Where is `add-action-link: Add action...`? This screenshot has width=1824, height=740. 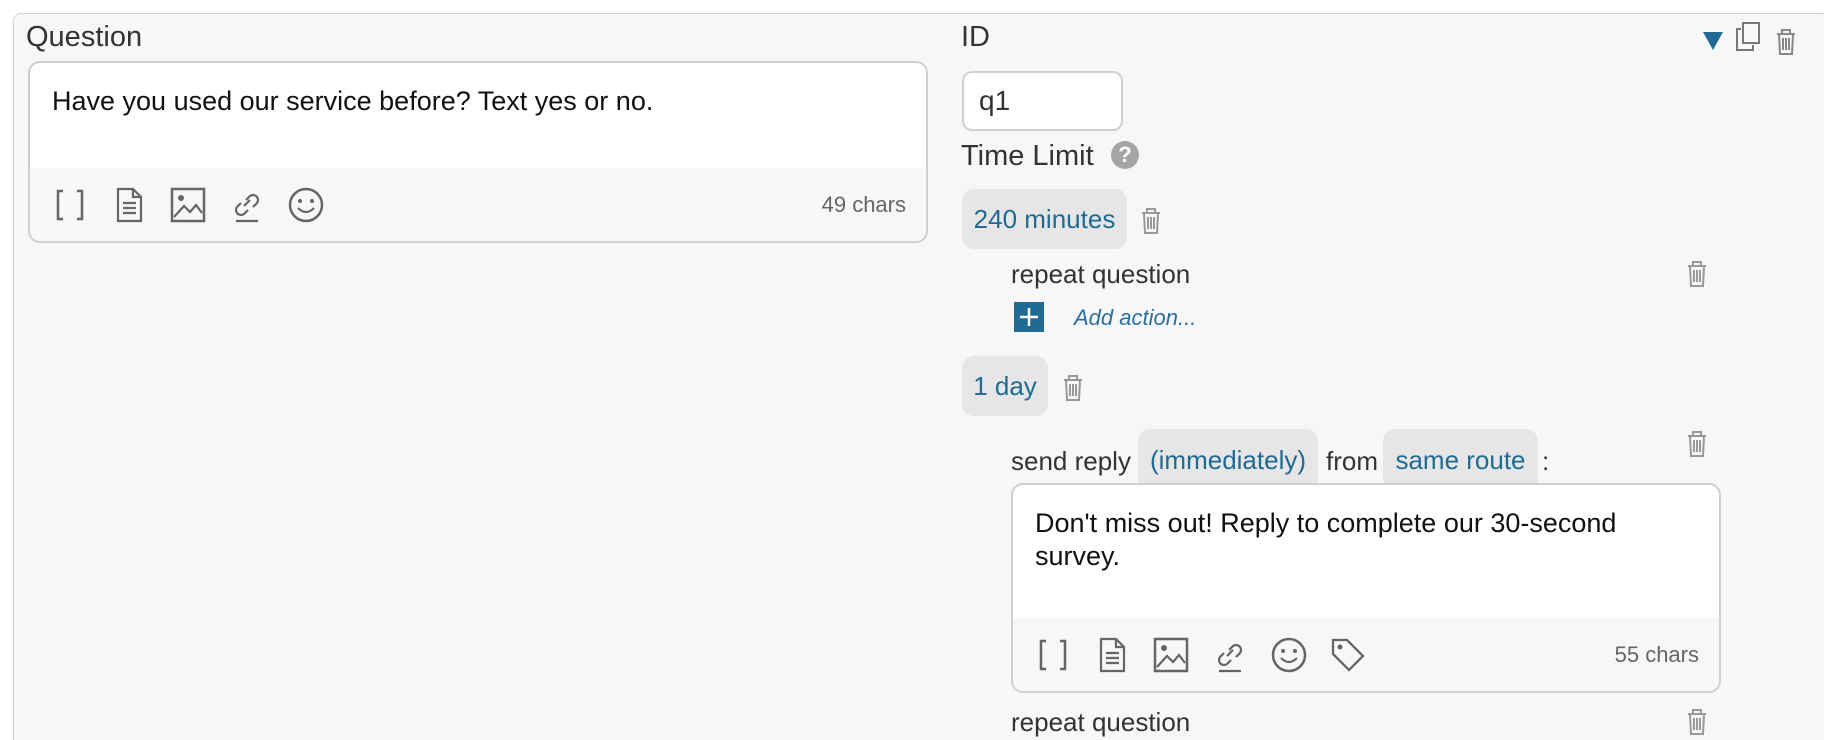 add-action-link: Add action... is located at coordinates (1135, 318).